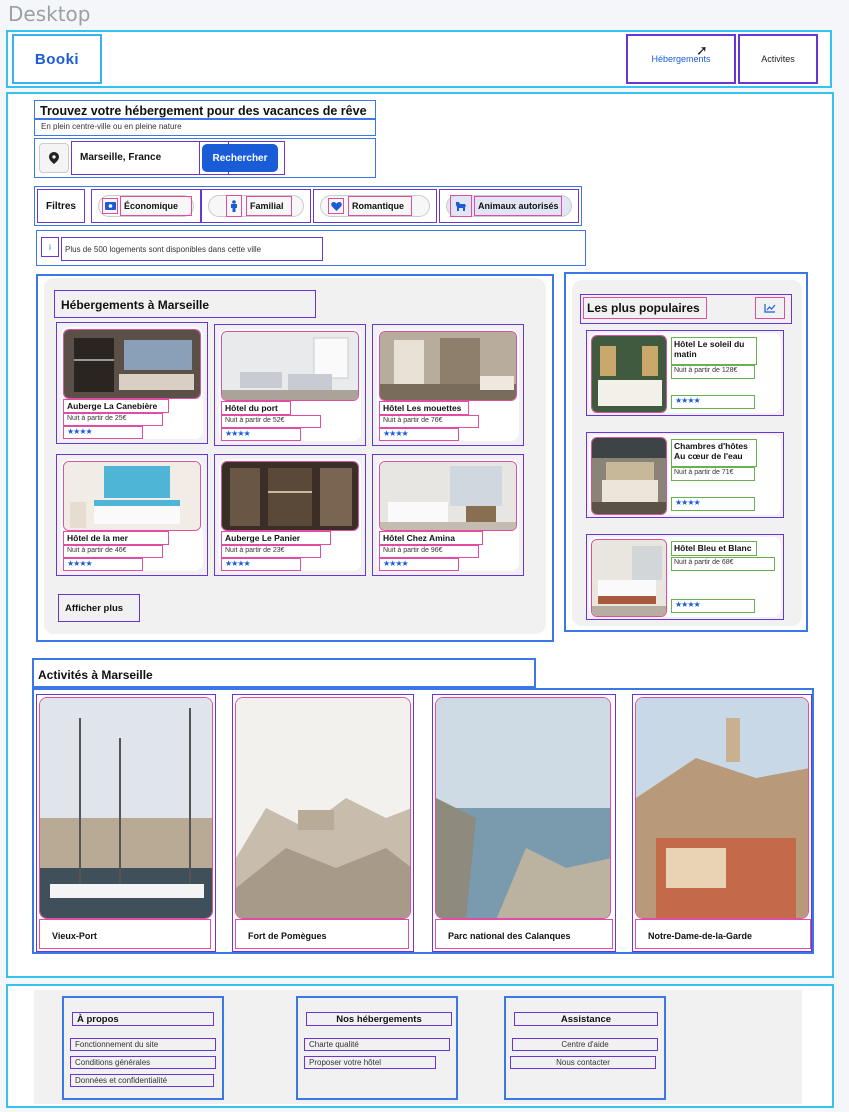  What do you see at coordinates (113, 551) in the screenshot?
I see `card-price: Nuit à partir de 46€` at bounding box center [113, 551].